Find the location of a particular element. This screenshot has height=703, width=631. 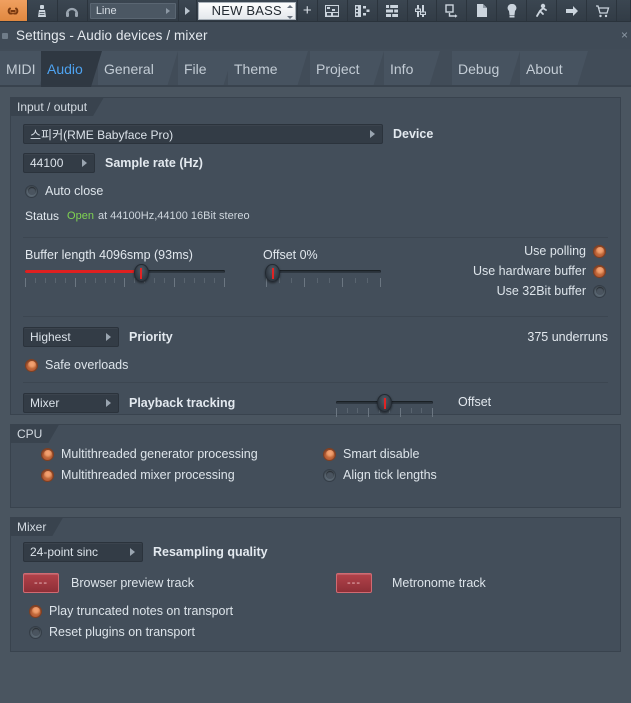

safe-overloads-radio is located at coordinates (31, 365).